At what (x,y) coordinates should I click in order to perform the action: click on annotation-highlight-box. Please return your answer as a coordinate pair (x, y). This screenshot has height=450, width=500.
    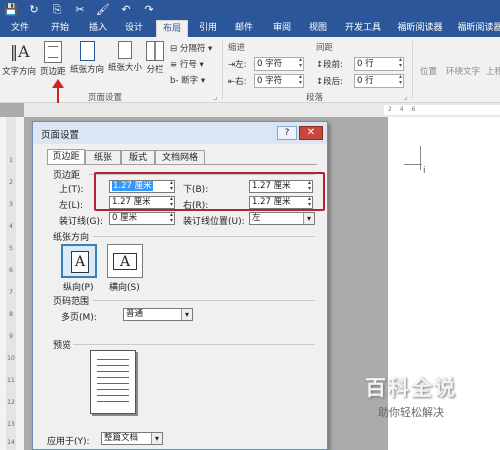
    Looking at the image, I should click on (209, 191).